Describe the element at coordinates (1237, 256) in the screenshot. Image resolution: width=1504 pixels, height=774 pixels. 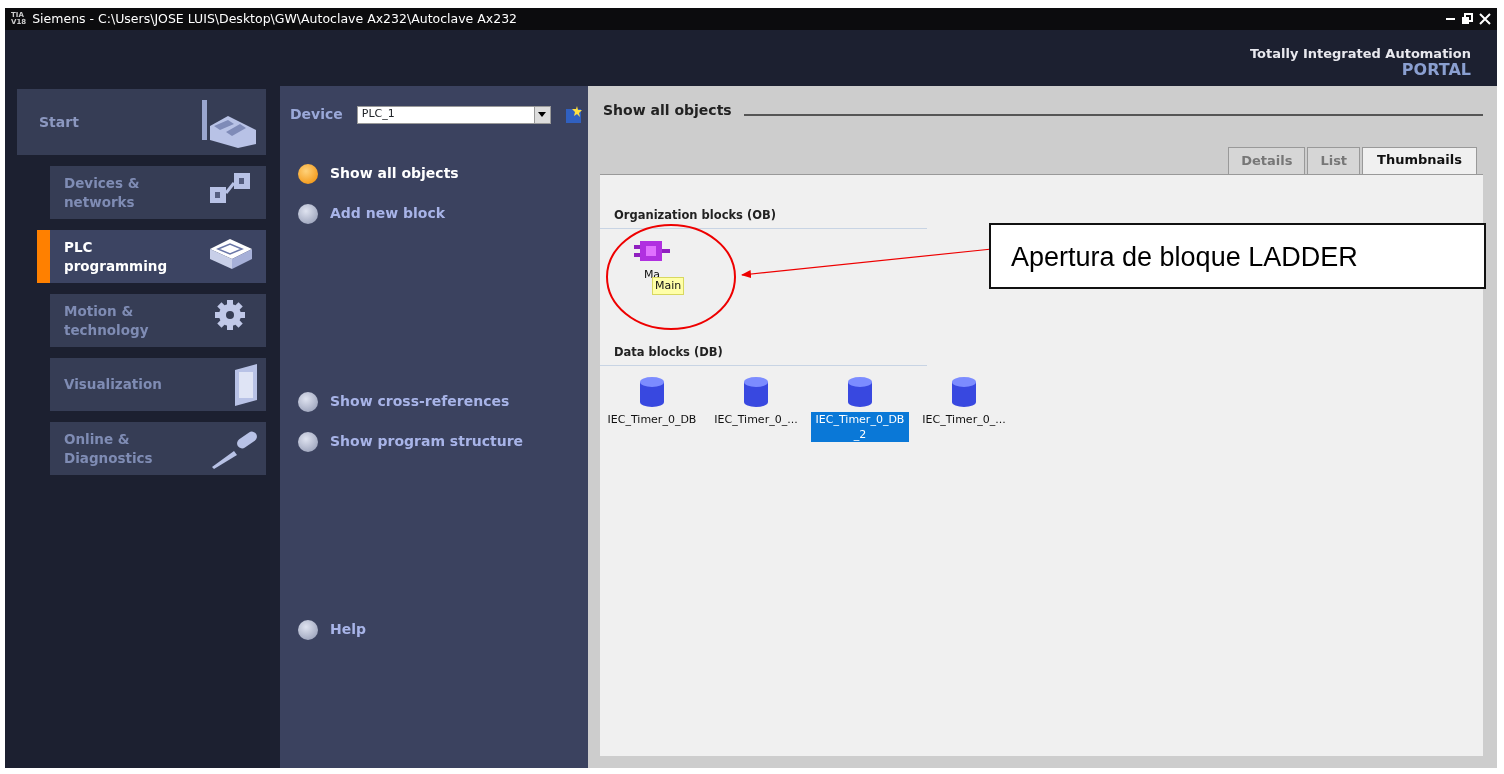
I see `callout-text: Apertura de bloque LADDER` at that location.